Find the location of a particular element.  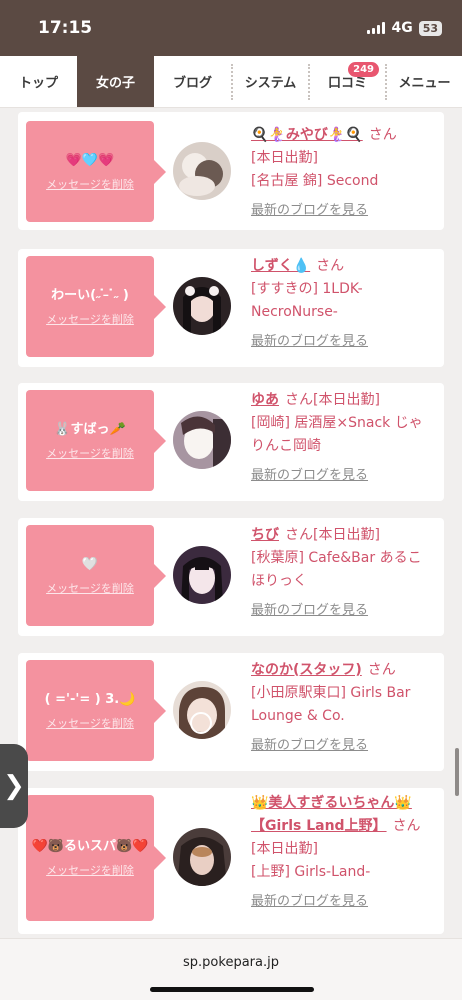

girl-name-link: なのか(スタッフ) is located at coordinates (306, 670).